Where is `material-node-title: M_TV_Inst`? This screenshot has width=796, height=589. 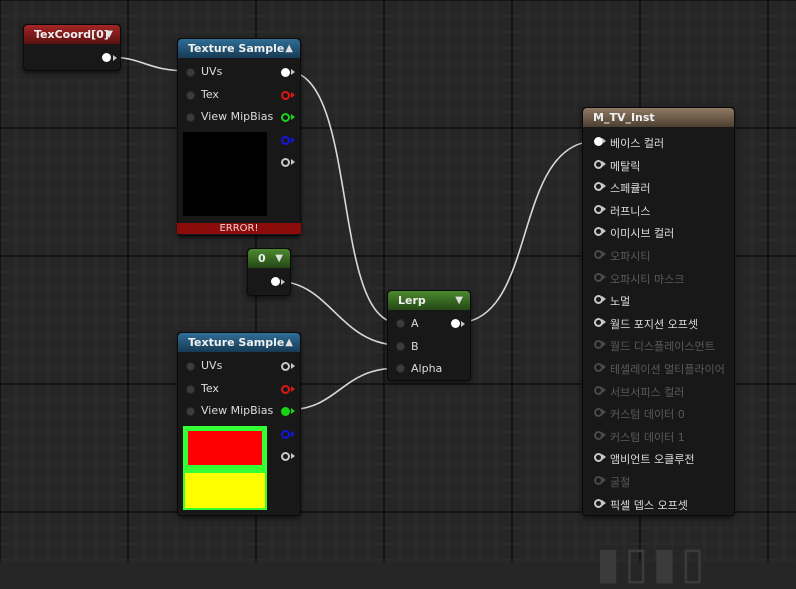
material-node-title: M_TV_Inst is located at coordinates (624, 117).